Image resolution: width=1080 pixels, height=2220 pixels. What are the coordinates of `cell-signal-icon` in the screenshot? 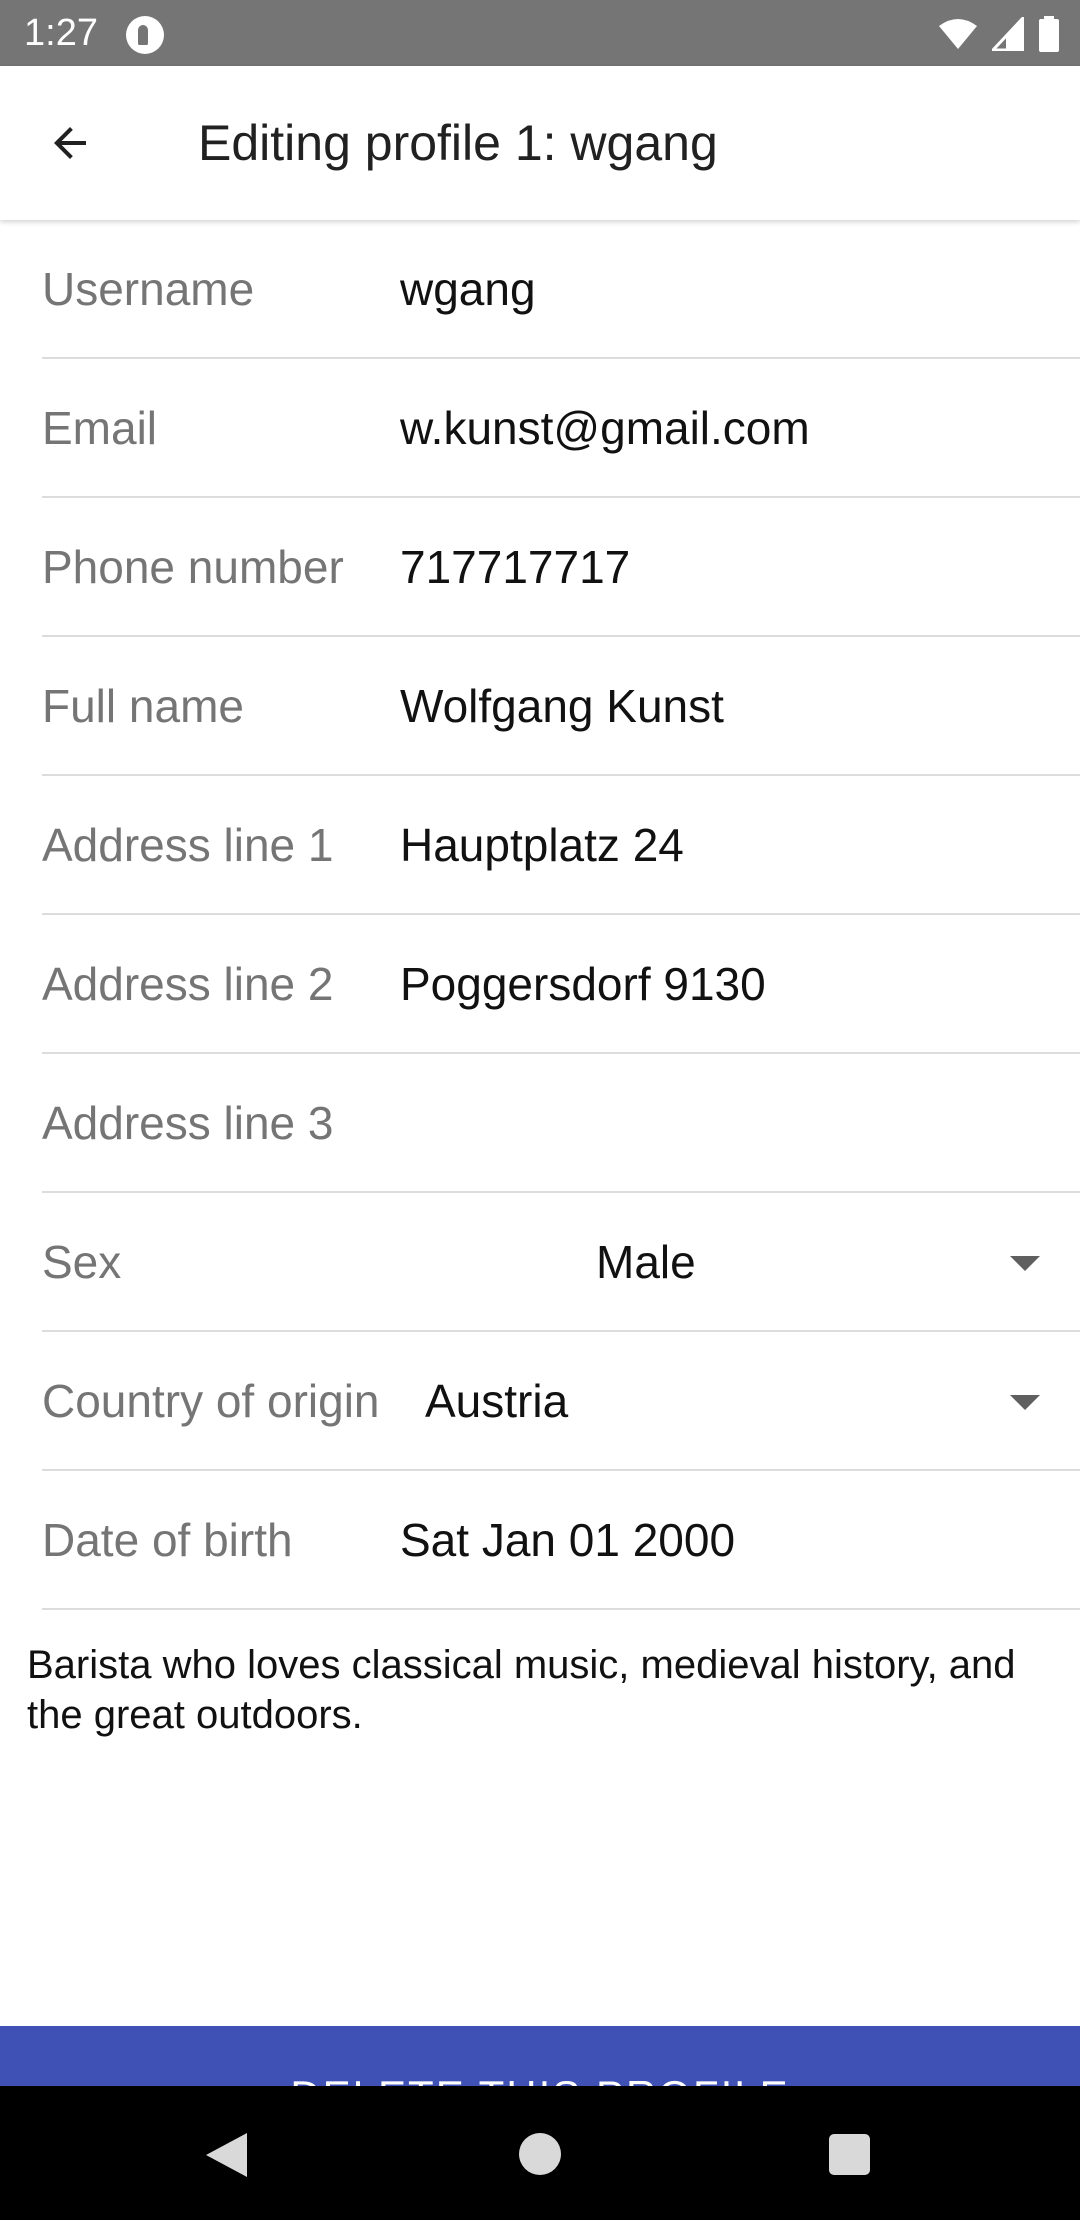 It's located at (1008, 34).